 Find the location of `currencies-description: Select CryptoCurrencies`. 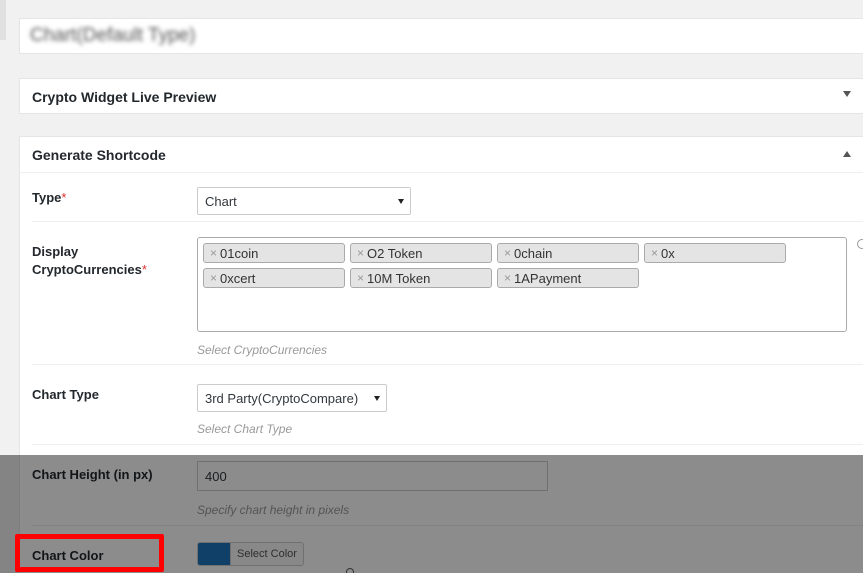

currencies-description: Select CryptoCurrencies is located at coordinates (262, 350).